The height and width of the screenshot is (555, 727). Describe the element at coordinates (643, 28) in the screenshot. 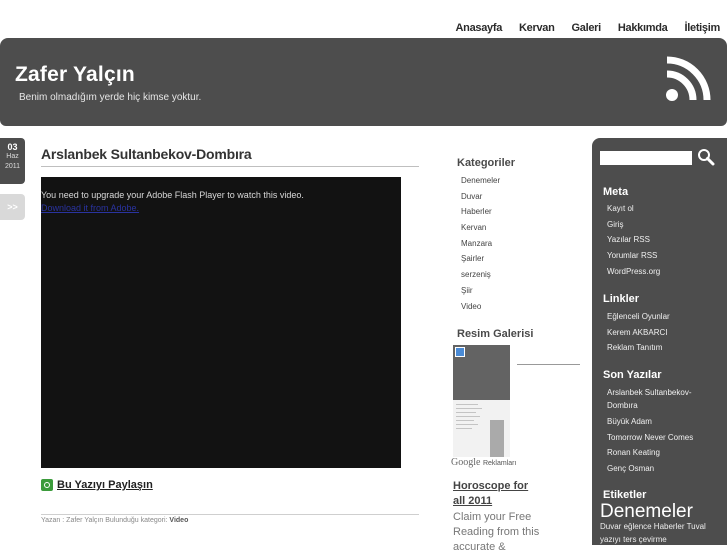

I see `nav-about: Hakkımda` at that location.